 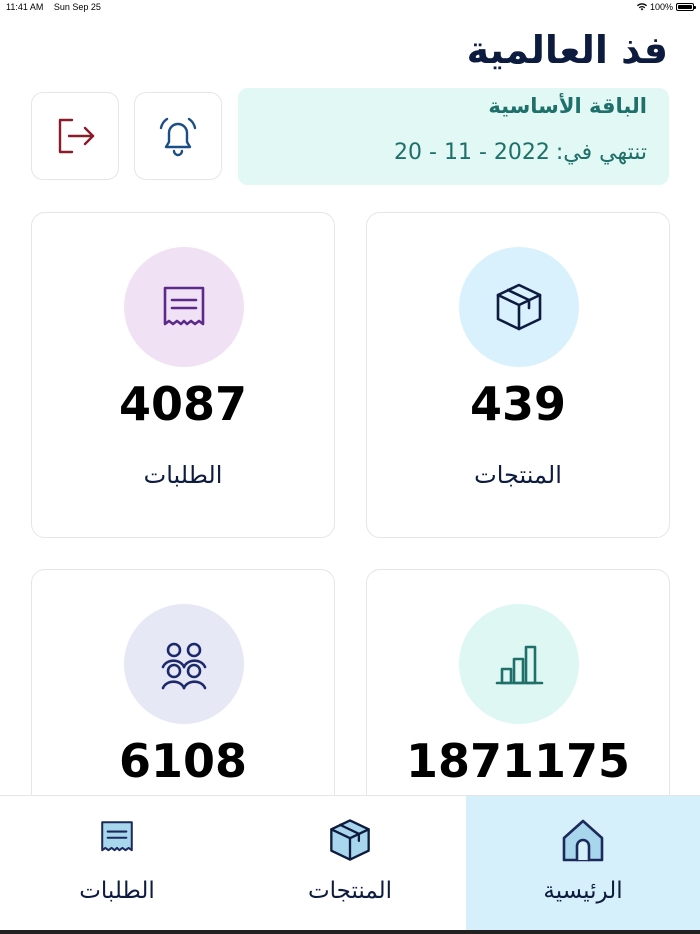 What do you see at coordinates (183, 404) in the screenshot?
I see `orders-count: 4087` at bounding box center [183, 404].